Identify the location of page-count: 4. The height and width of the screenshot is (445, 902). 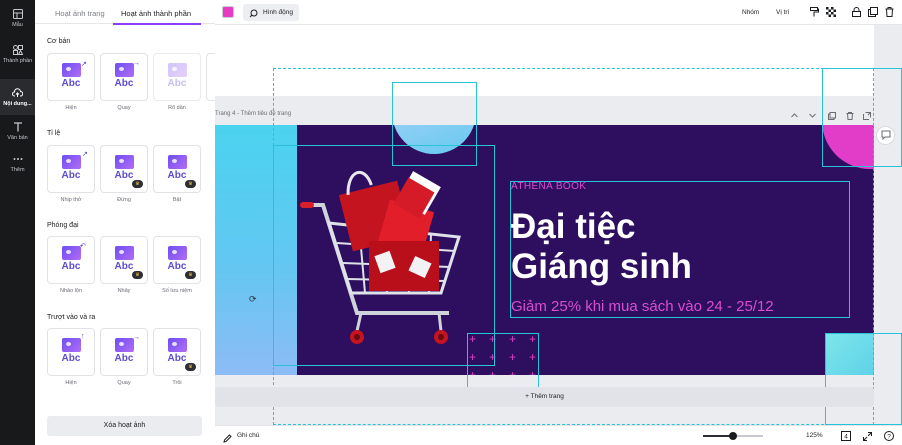
(846, 437).